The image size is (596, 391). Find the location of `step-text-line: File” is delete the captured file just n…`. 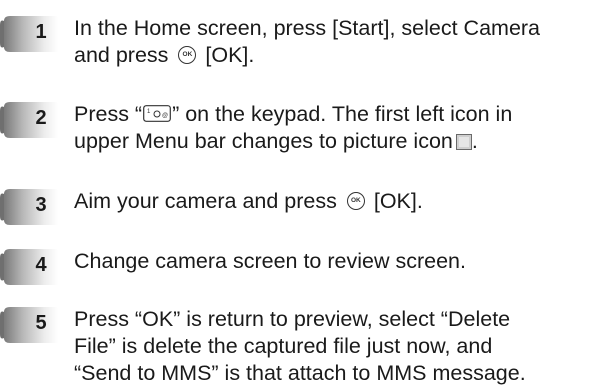

step-text-line: File” is delete the captured file just n… is located at coordinates (283, 346).